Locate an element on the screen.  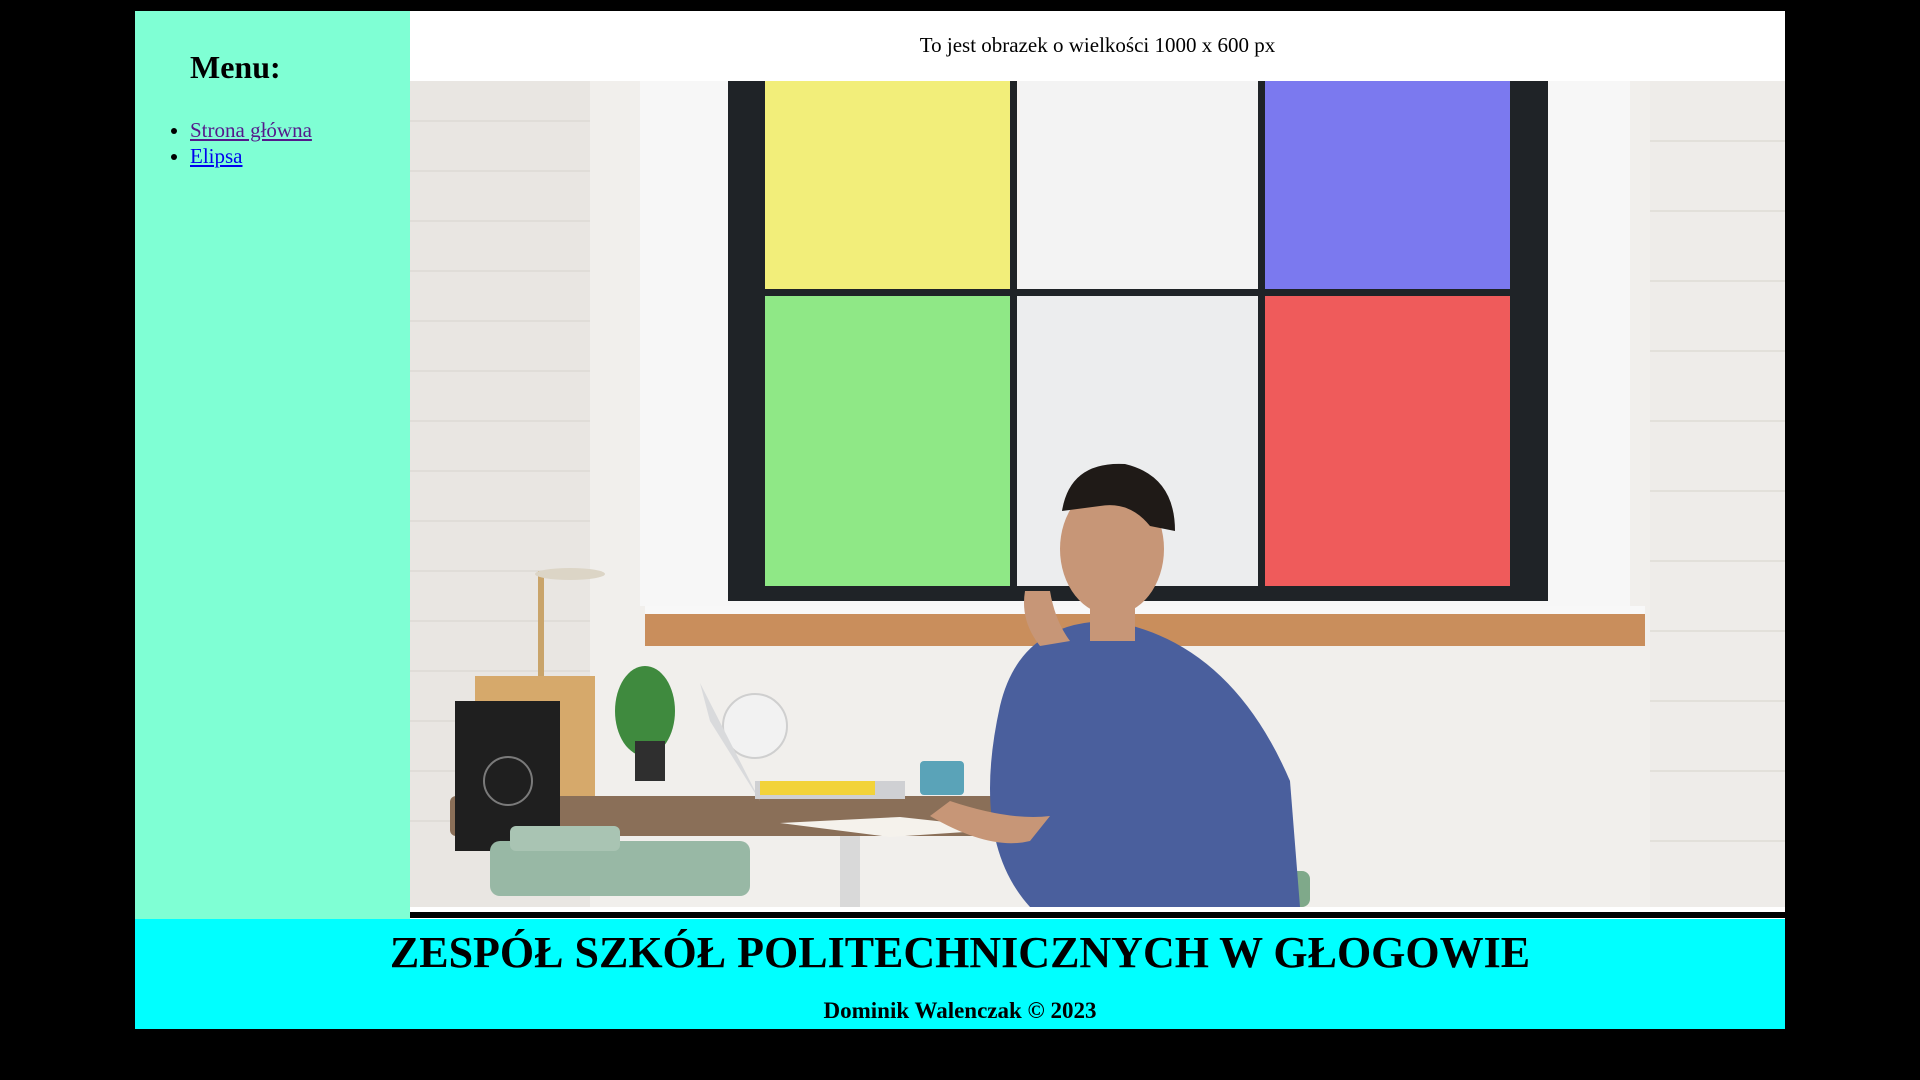
menu-item-home: Strona główna is located at coordinates (251, 130).